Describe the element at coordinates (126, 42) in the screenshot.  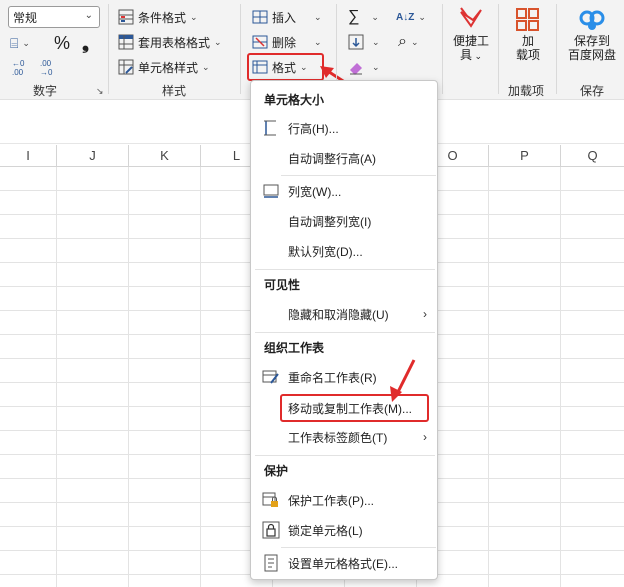
I see `table-format-icon` at that location.